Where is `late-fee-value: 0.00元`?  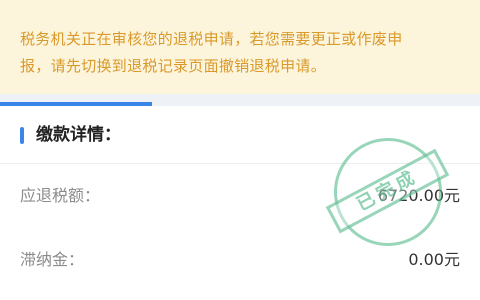
late-fee-value: 0.00元 is located at coordinates (434, 259).